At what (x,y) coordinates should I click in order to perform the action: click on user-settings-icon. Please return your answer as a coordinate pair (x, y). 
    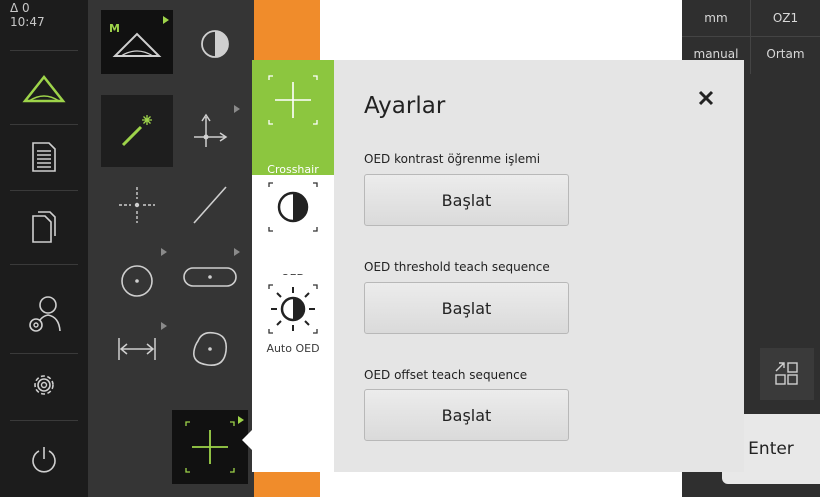
    Looking at the image, I should click on (45, 314).